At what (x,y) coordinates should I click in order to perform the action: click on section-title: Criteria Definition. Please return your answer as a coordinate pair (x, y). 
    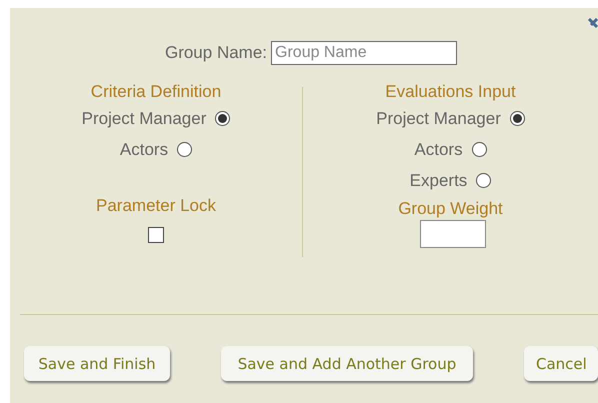
    Looking at the image, I should click on (156, 92).